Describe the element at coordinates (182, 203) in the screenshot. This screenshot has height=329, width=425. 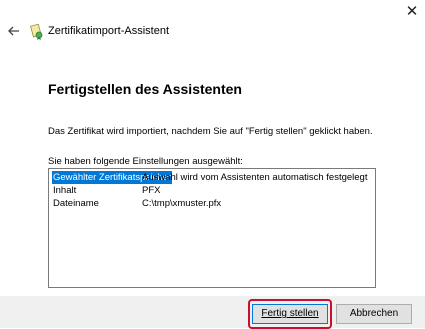
I see `settings-value: C:\tmp\xmuster.pfx` at that location.